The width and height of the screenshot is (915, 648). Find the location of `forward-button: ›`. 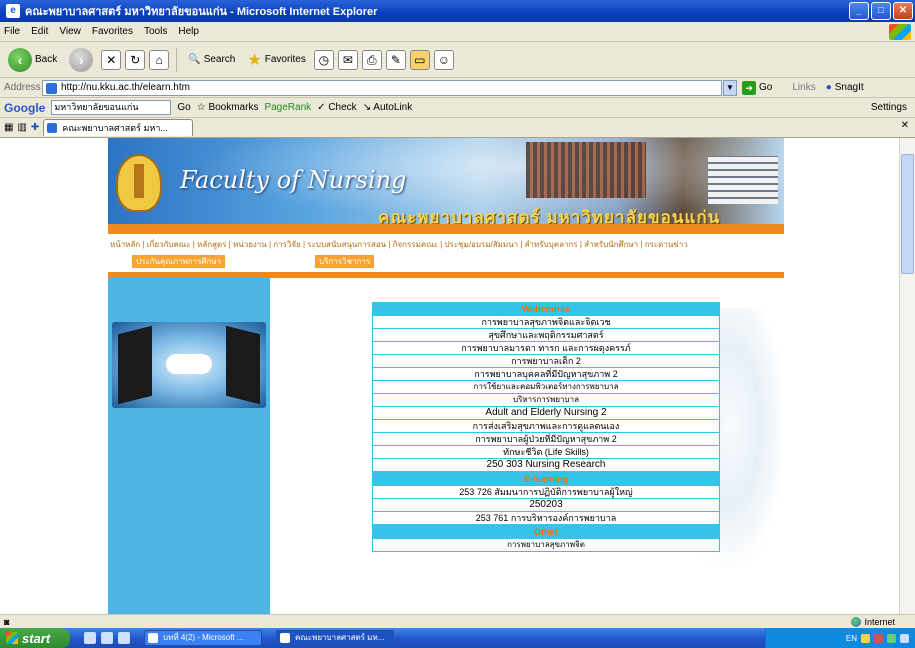

forward-button: › is located at coordinates (81, 60).